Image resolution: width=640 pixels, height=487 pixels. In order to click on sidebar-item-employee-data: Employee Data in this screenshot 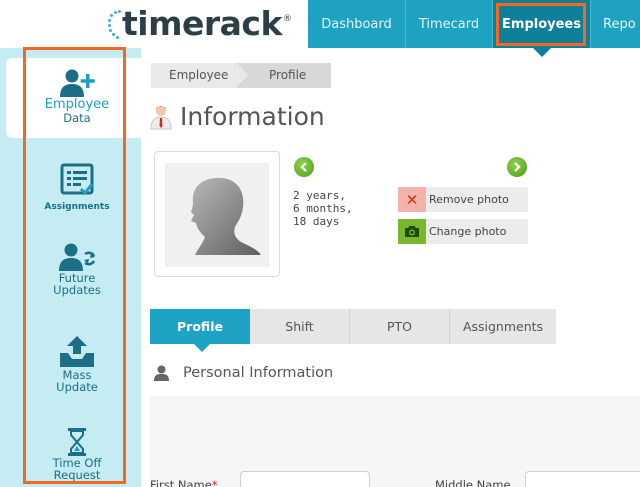, I will do `click(77, 96)`.